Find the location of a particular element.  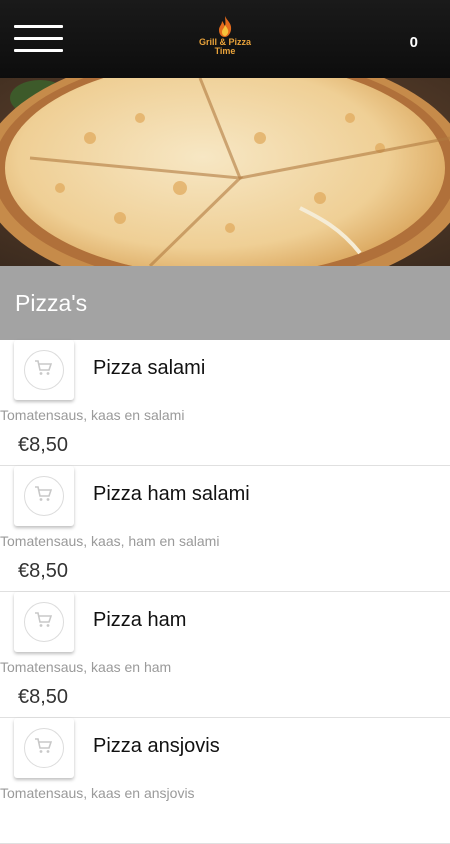

app-logo: Grill & Pizza Time is located at coordinates (225, 42).